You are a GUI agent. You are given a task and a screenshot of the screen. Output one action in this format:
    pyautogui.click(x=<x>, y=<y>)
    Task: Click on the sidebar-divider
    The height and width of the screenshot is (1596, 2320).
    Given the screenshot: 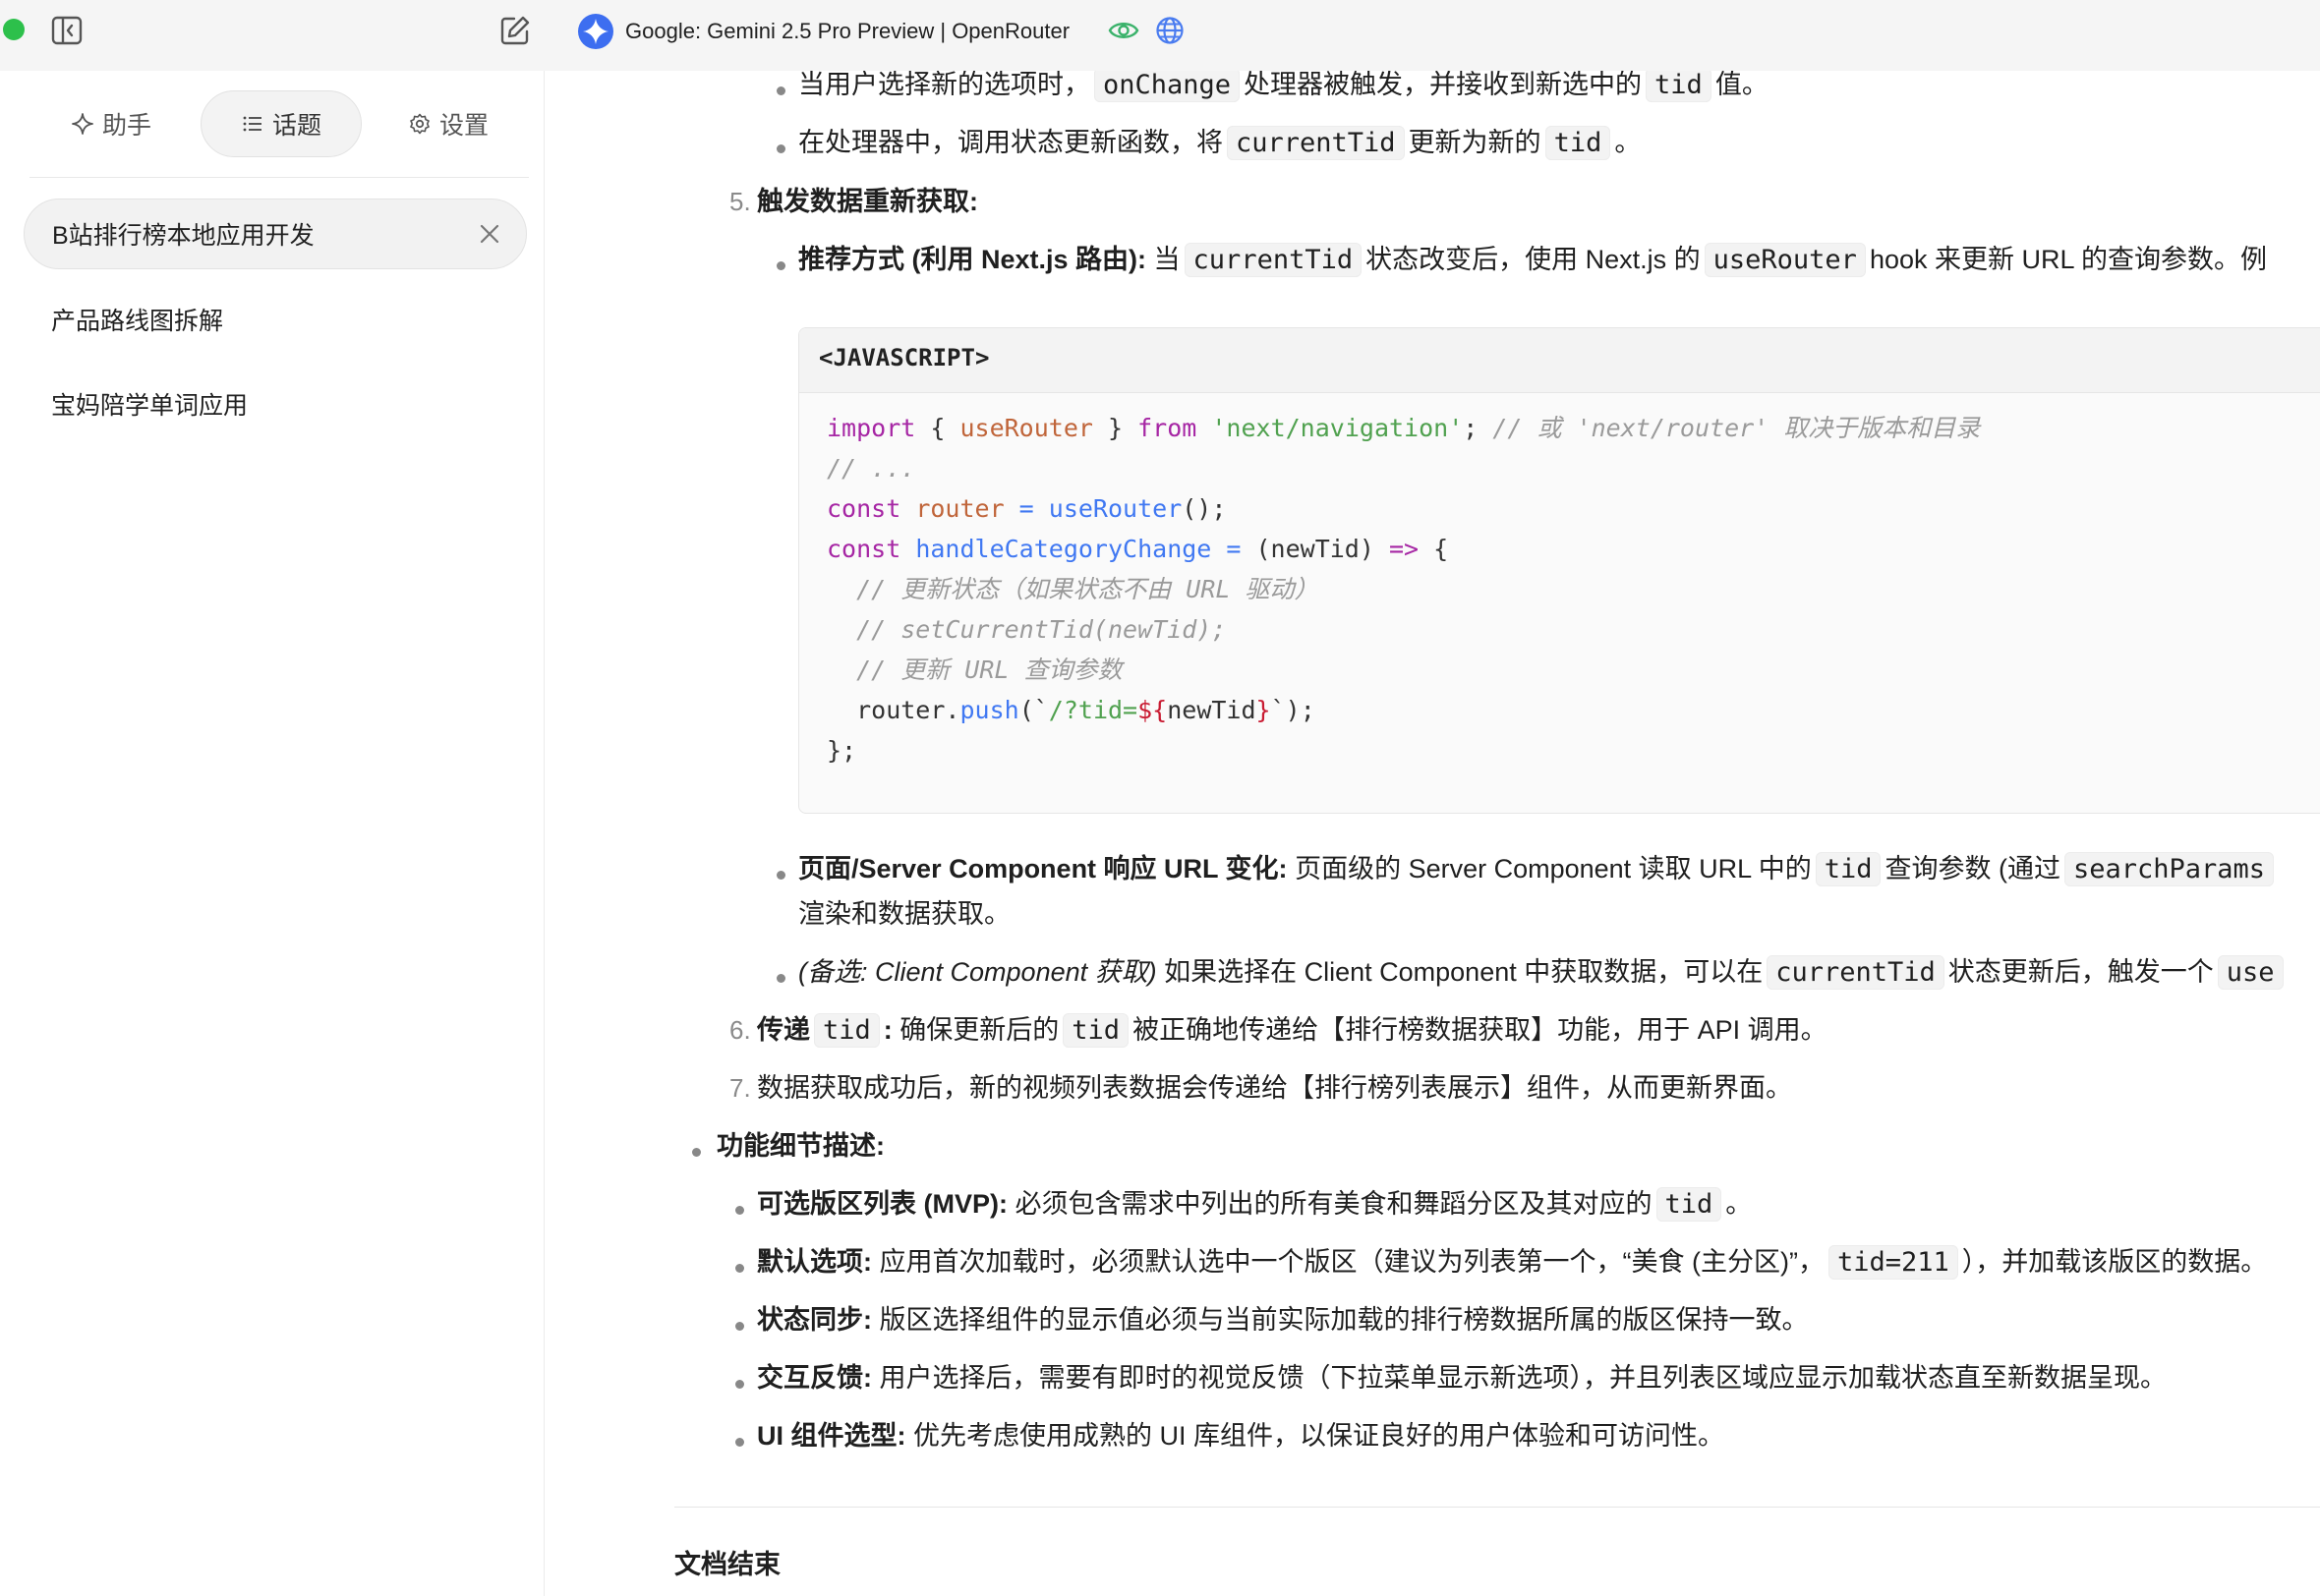 What is the action you would take?
    pyautogui.click(x=279, y=177)
    